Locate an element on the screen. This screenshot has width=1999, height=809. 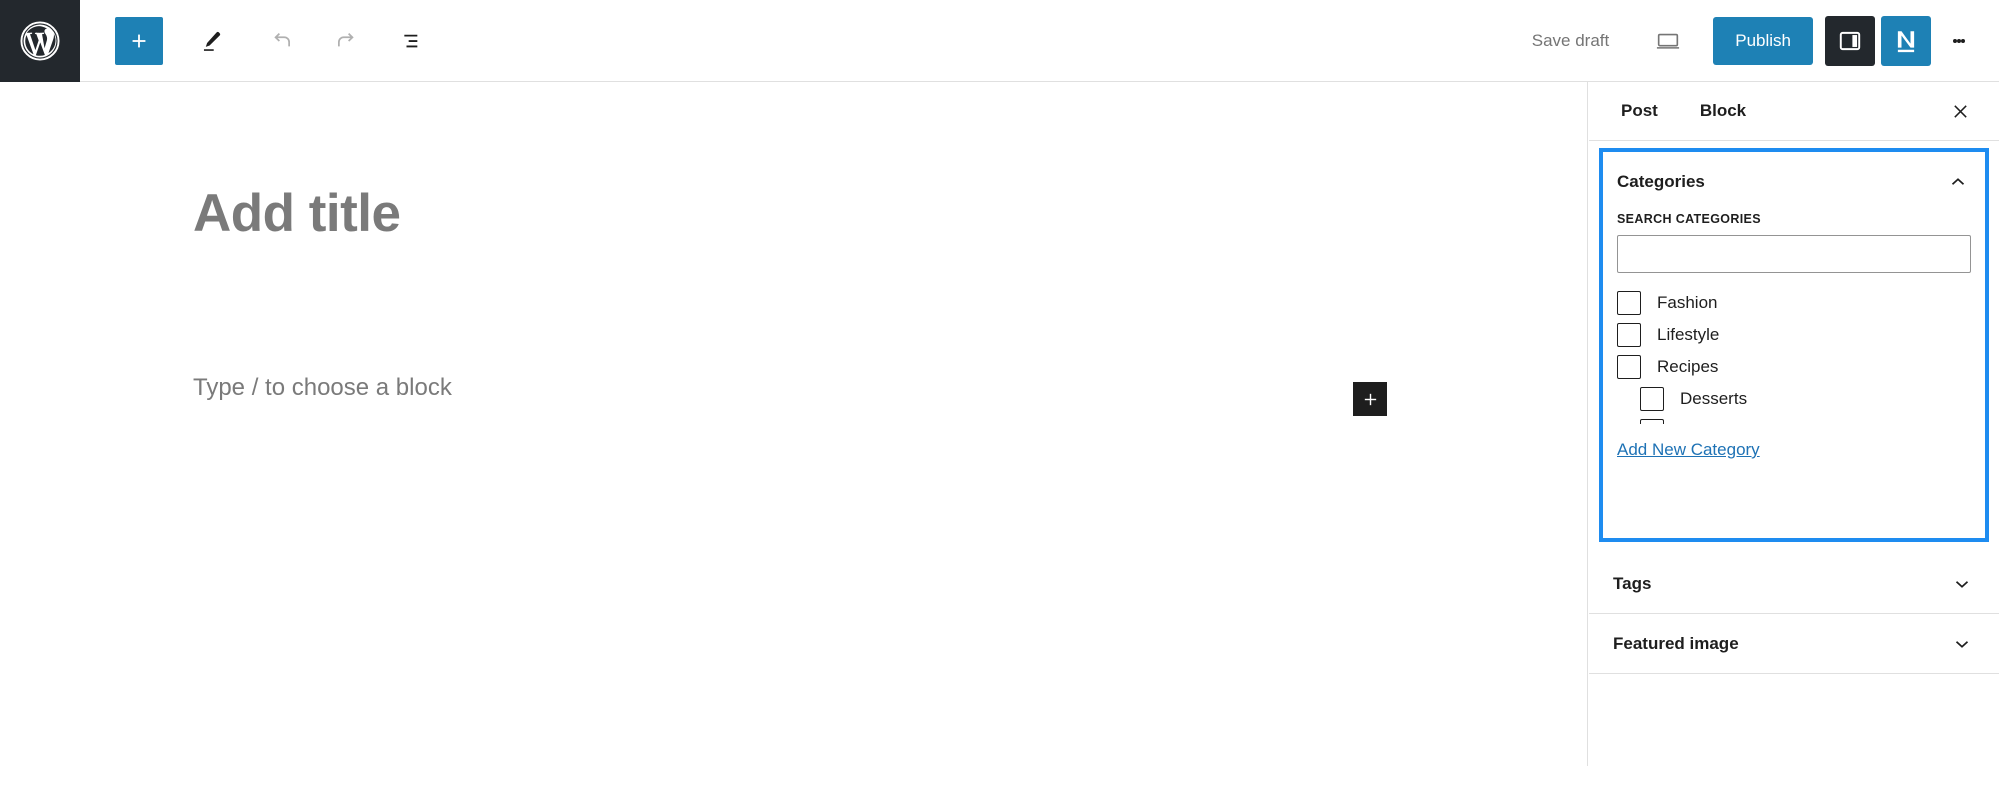
category-item-desserts: Desserts is located at coordinates (1794, 399).